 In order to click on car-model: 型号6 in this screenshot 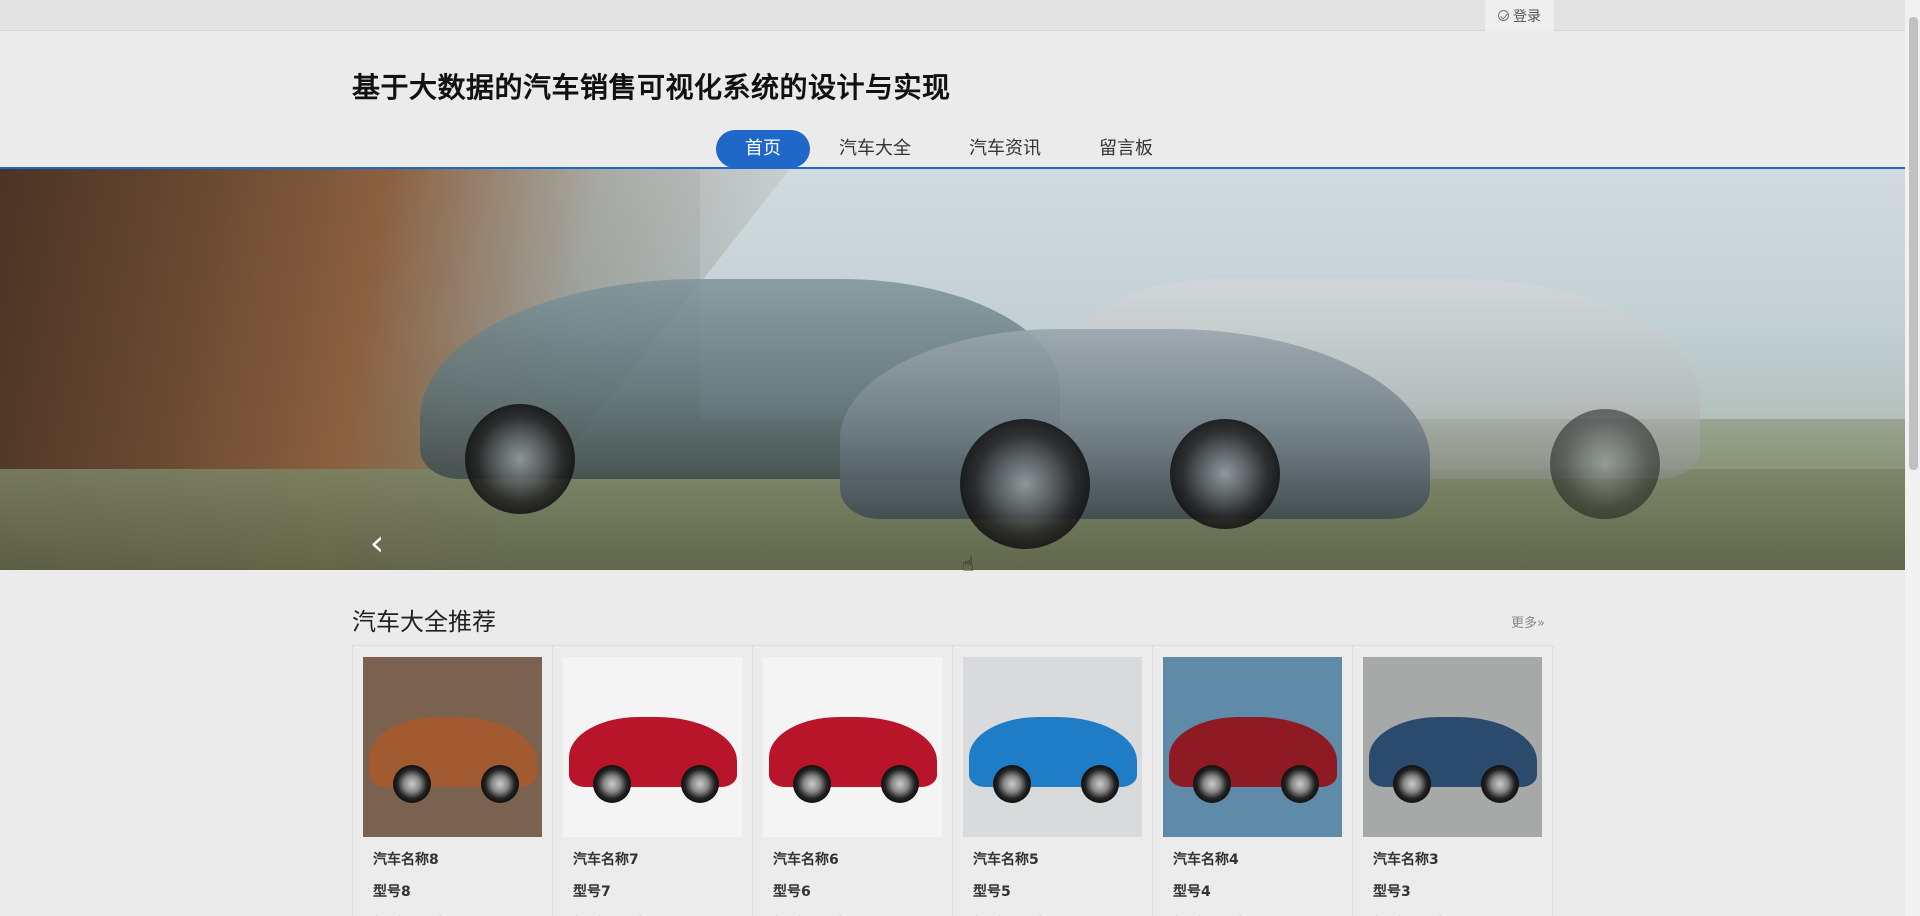, I will do `click(792, 892)`.